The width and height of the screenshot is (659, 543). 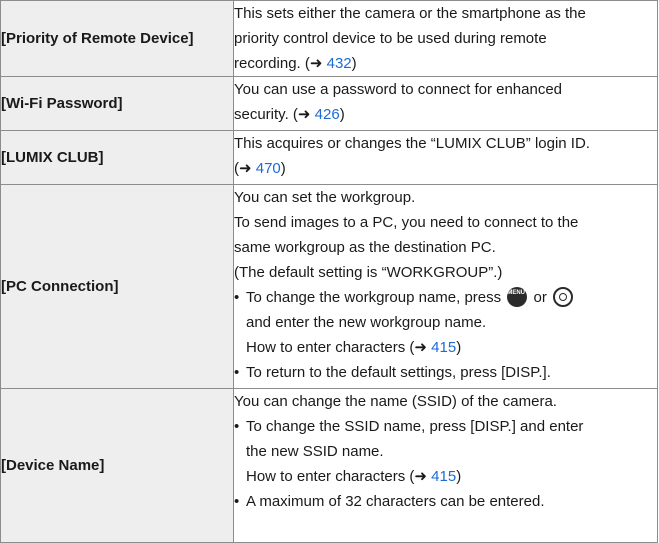 I want to click on description-line: the new SSID name., so click(x=315, y=451).